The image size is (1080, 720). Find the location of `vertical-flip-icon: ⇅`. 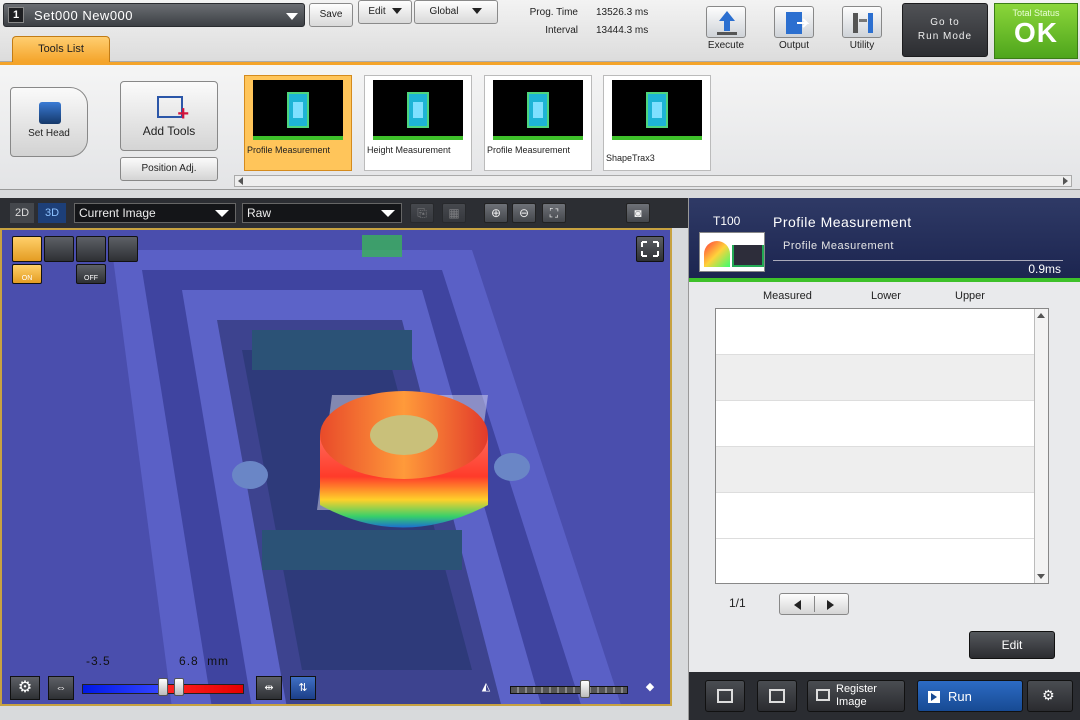

vertical-flip-icon: ⇅ is located at coordinates (303, 688).